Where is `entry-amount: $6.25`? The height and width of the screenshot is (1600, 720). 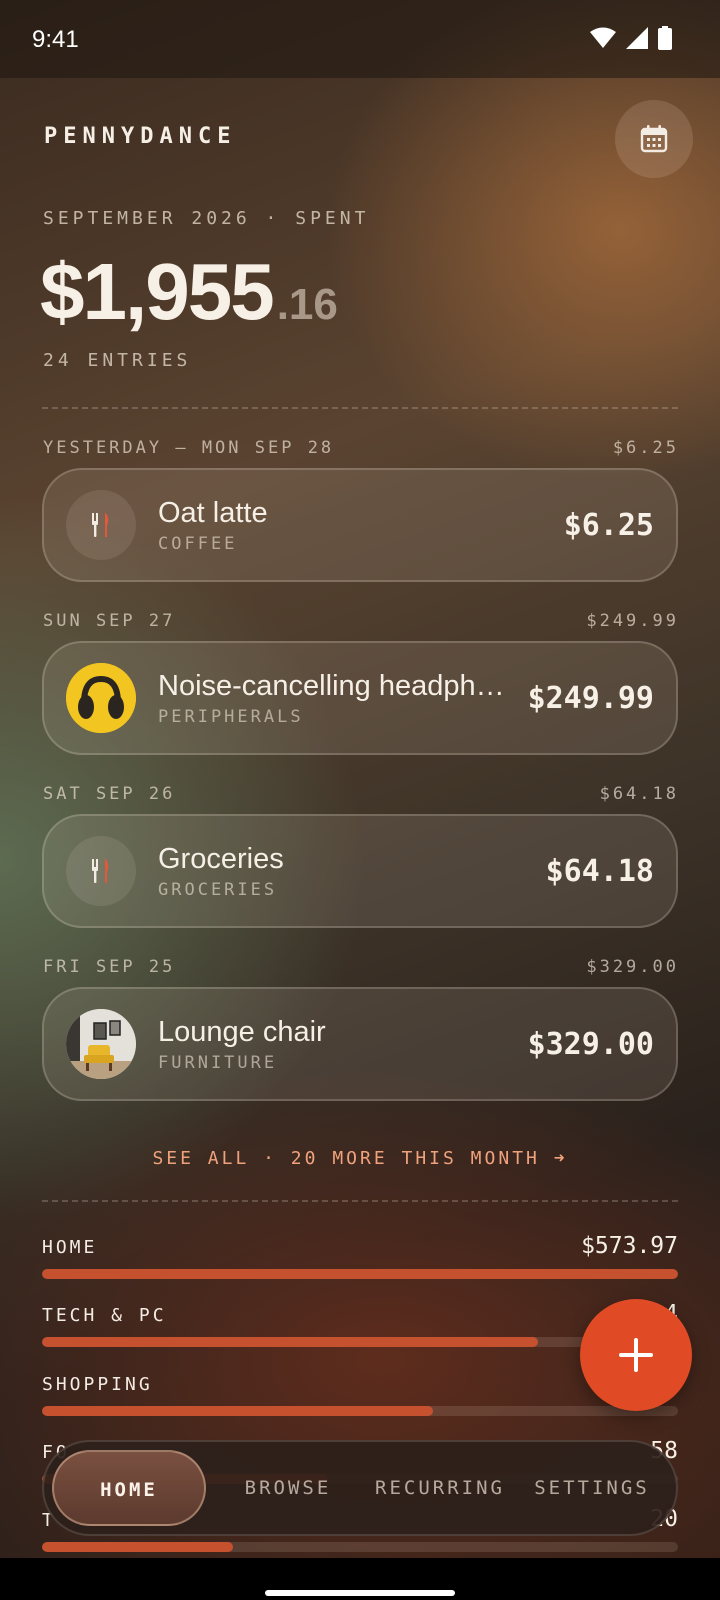
entry-amount: $6.25 is located at coordinates (608, 525).